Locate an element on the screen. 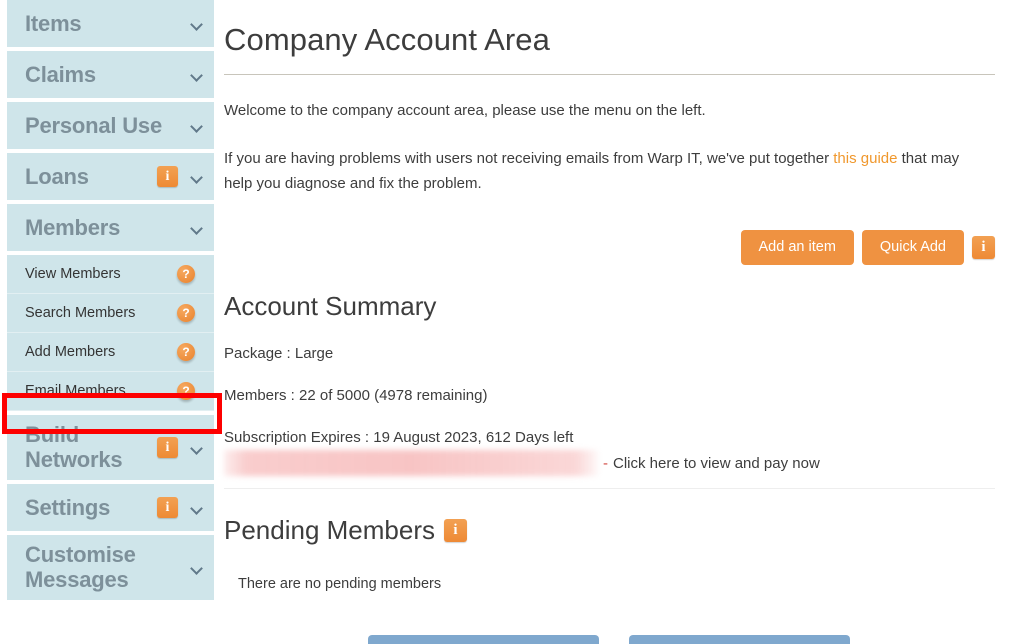  sidebar-group-settings: Settings i is located at coordinates (107, 507).